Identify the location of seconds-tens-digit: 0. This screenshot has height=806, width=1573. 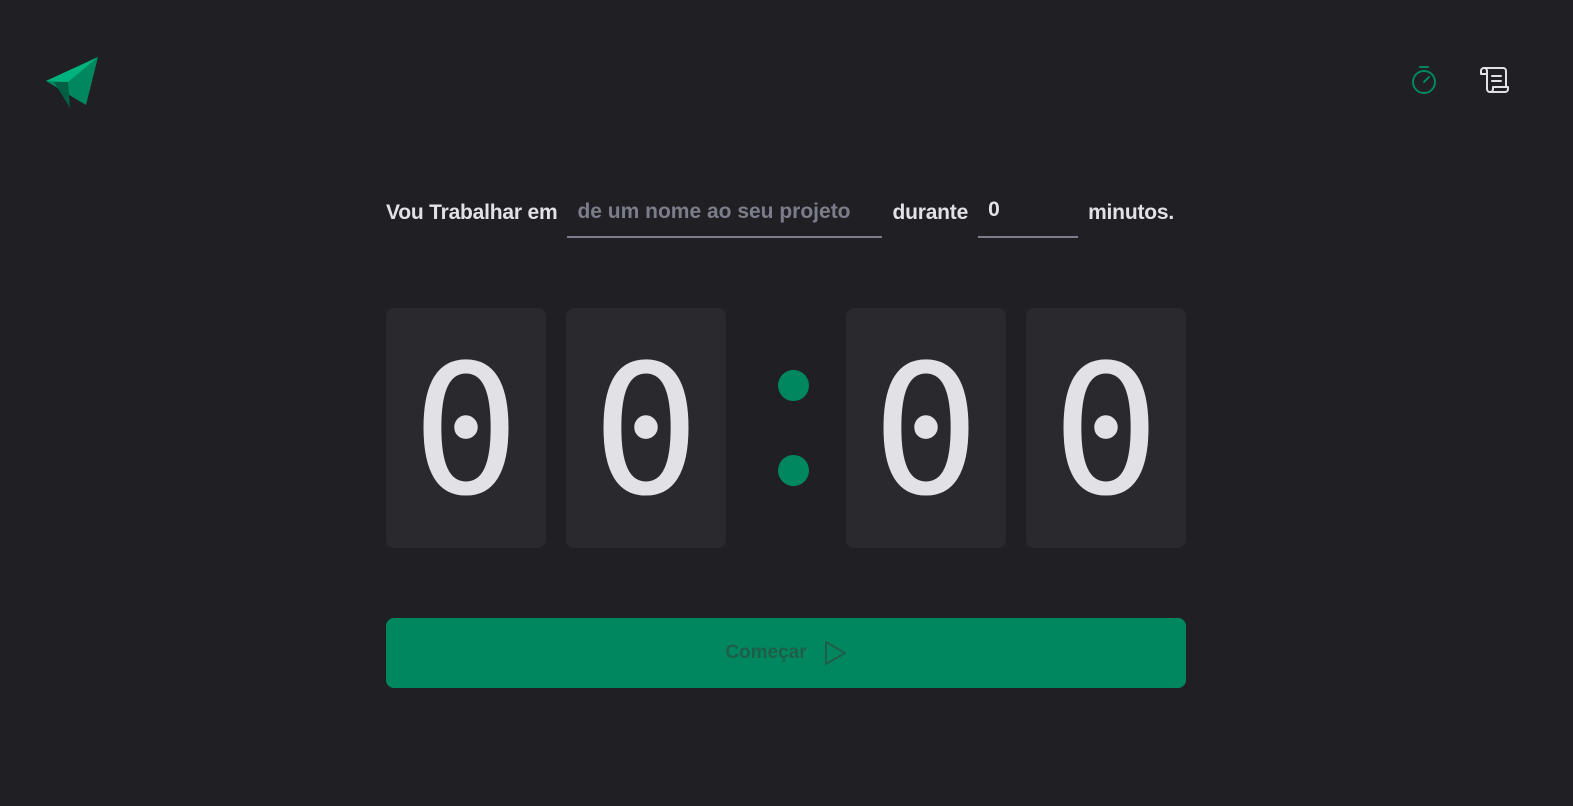
(926, 428).